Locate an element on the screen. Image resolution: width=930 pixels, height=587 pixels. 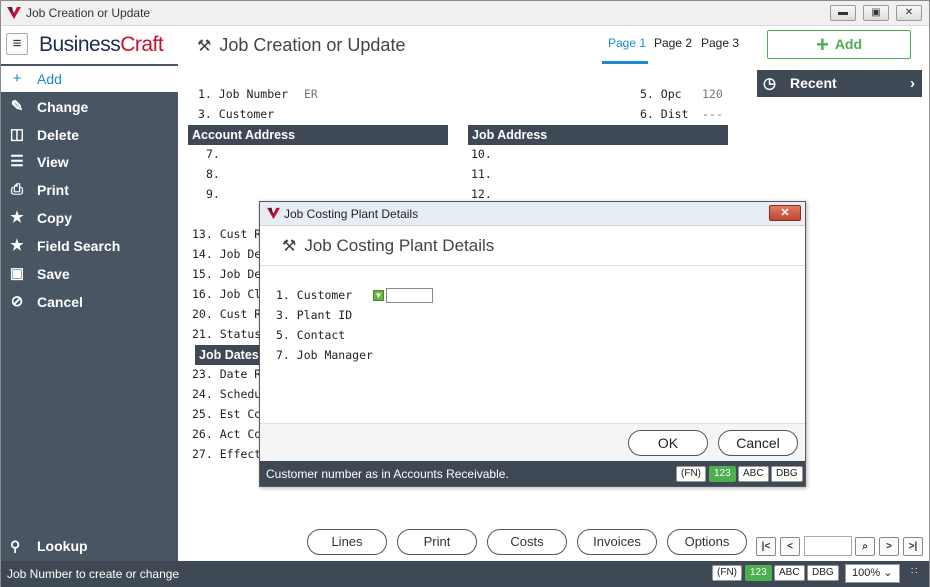
status-message: Job Number to create or change is located at coordinates (93, 574).